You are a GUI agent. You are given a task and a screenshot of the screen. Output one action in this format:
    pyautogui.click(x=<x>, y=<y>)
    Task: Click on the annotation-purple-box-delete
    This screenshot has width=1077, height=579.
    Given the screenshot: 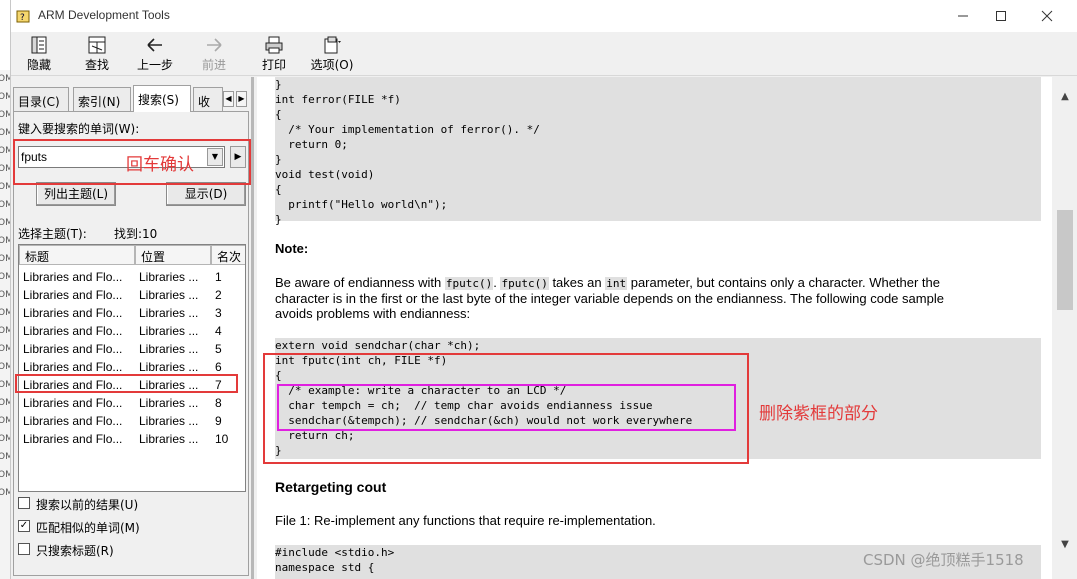 What is the action you would take?
    pyautogui.click(x=506, y=407)
    